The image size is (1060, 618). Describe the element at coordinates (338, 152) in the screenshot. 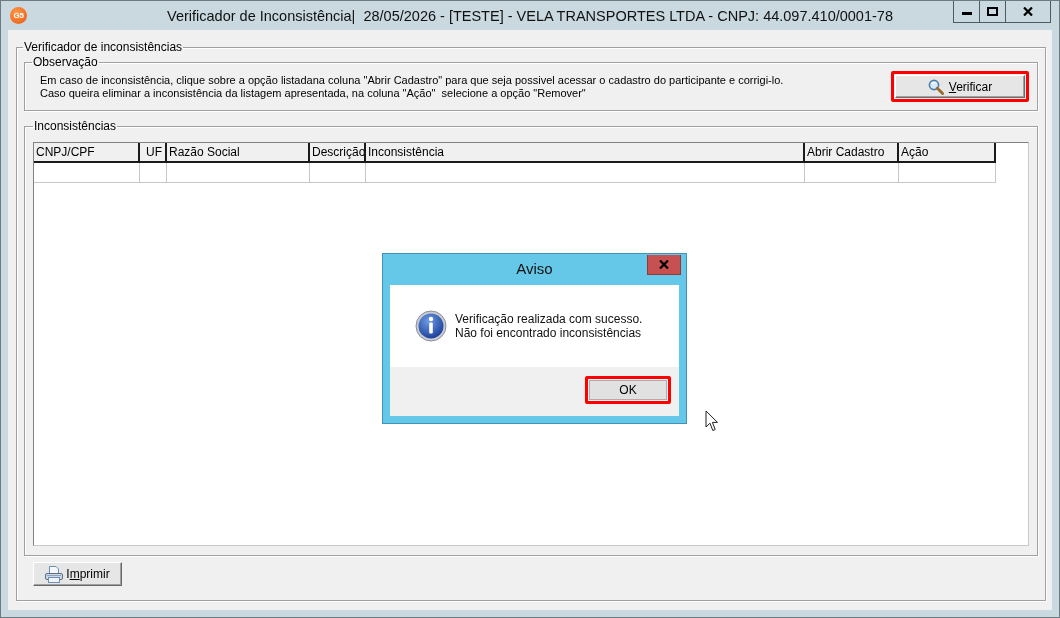

I see `column-header: Descrição` at that location.